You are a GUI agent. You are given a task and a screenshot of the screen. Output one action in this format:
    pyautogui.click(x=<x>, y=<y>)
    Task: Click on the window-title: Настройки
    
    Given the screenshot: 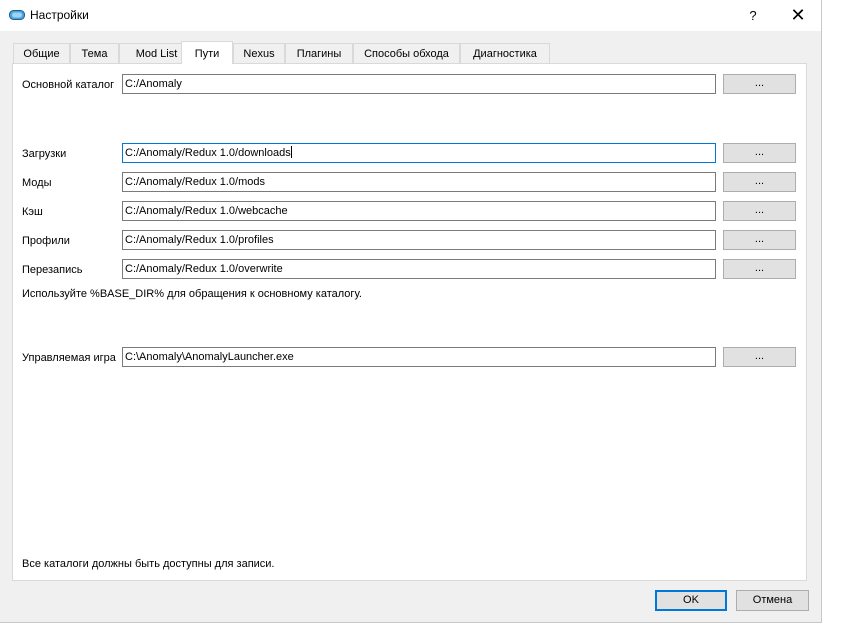 What is the action you would take?
    pyautogui.click(x=59, y=15)
    